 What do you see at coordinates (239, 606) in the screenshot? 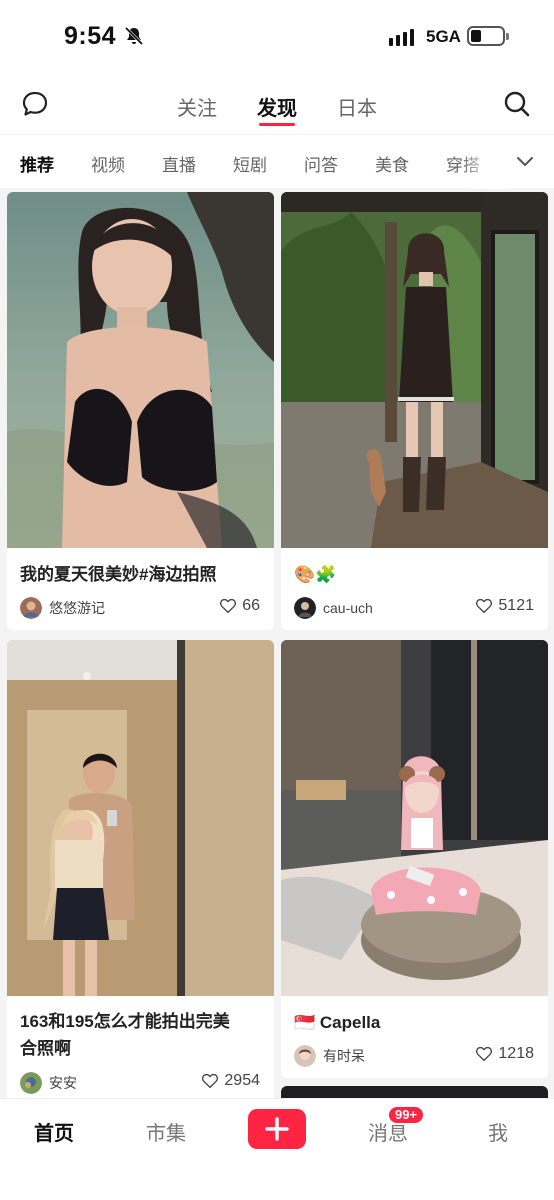
I see `like-count: 66` at bounding box center [239, 606].